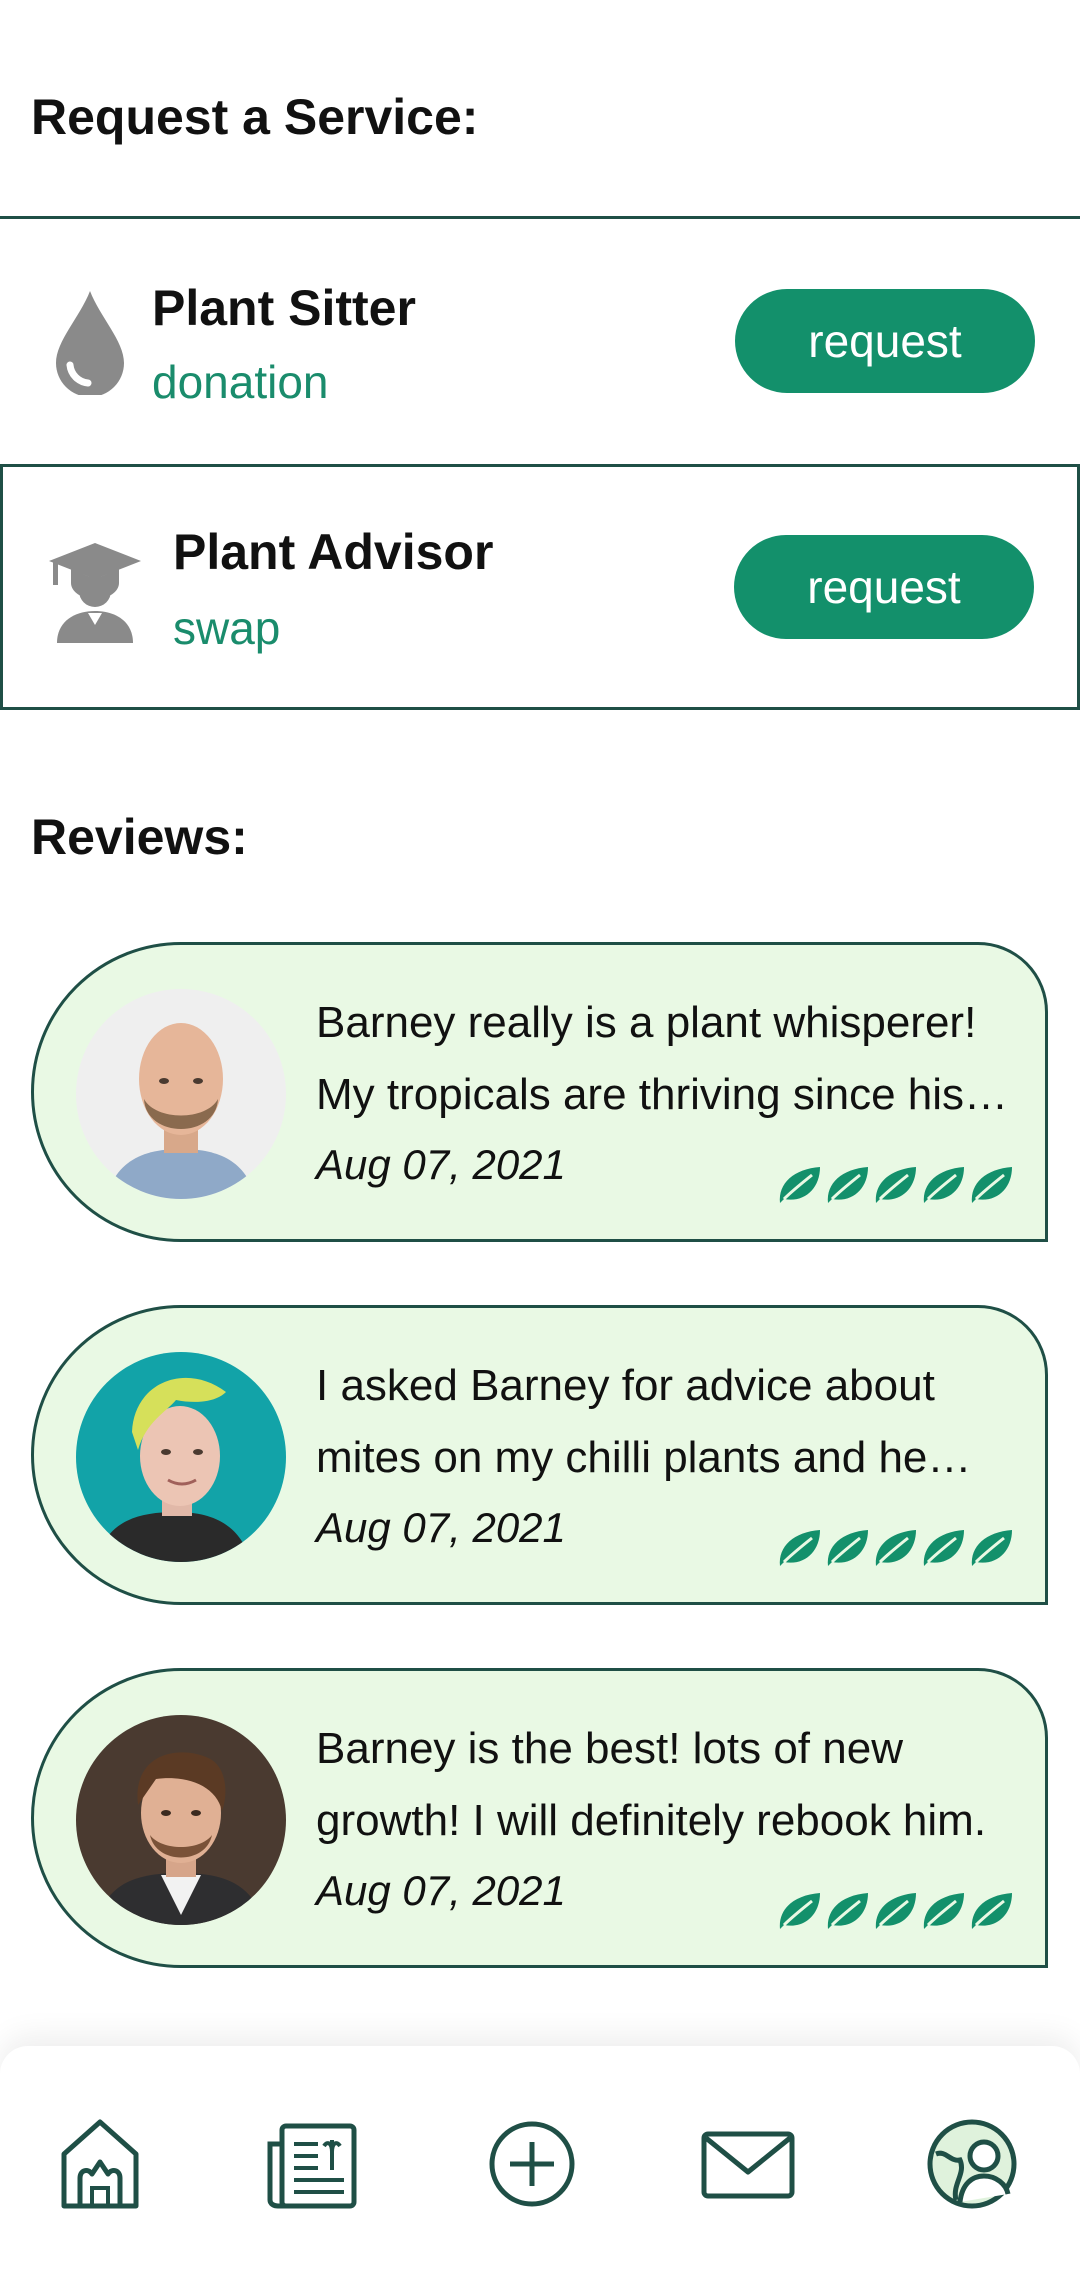  Describe the element at coordinates (884, 587) in the screenshot. I see `request-button-plant-advisor: request` at that location.